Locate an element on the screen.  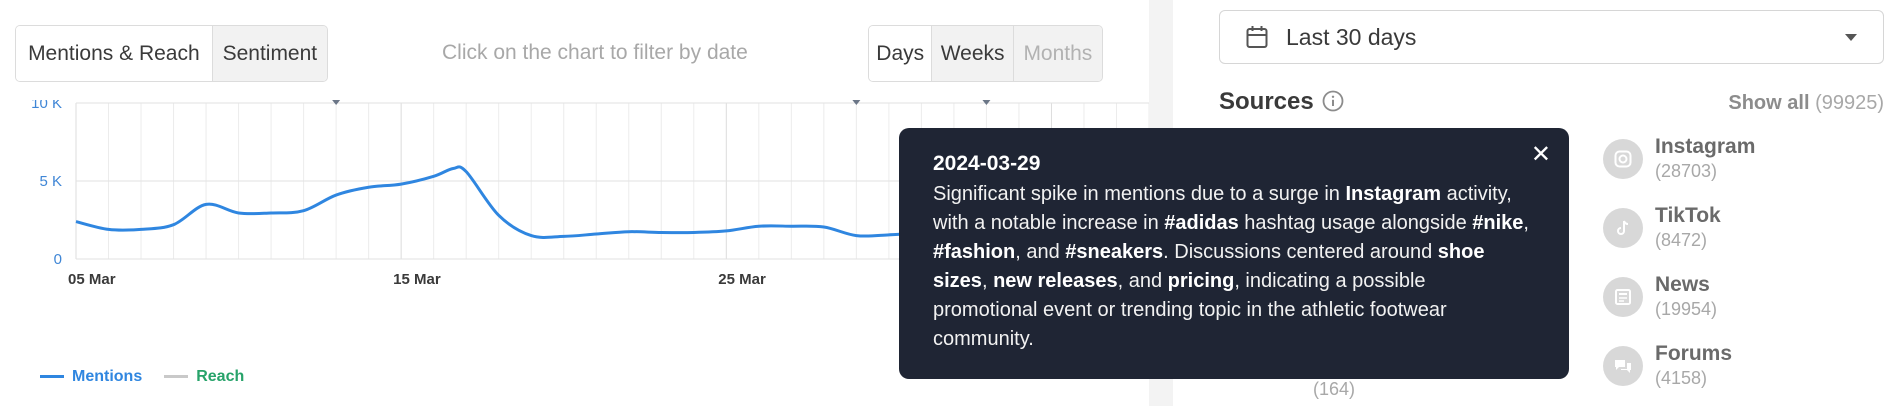
tooltip-highlight: pricing is located at coordinates (1201, 281).